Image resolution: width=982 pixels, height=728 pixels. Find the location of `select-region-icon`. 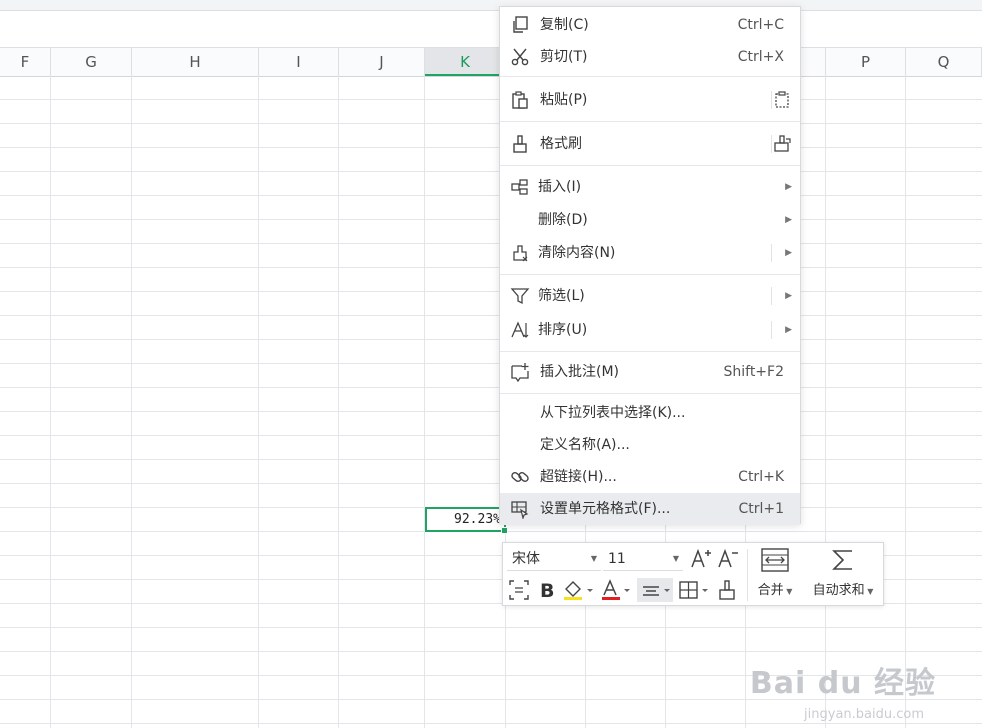

select-region-icon is located at coordinates (519, 590).